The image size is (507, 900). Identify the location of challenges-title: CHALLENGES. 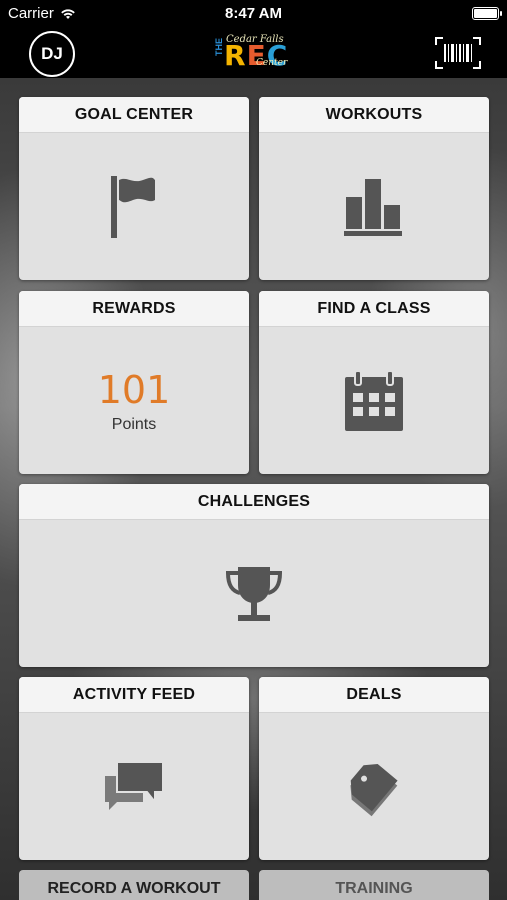
(254, 502).